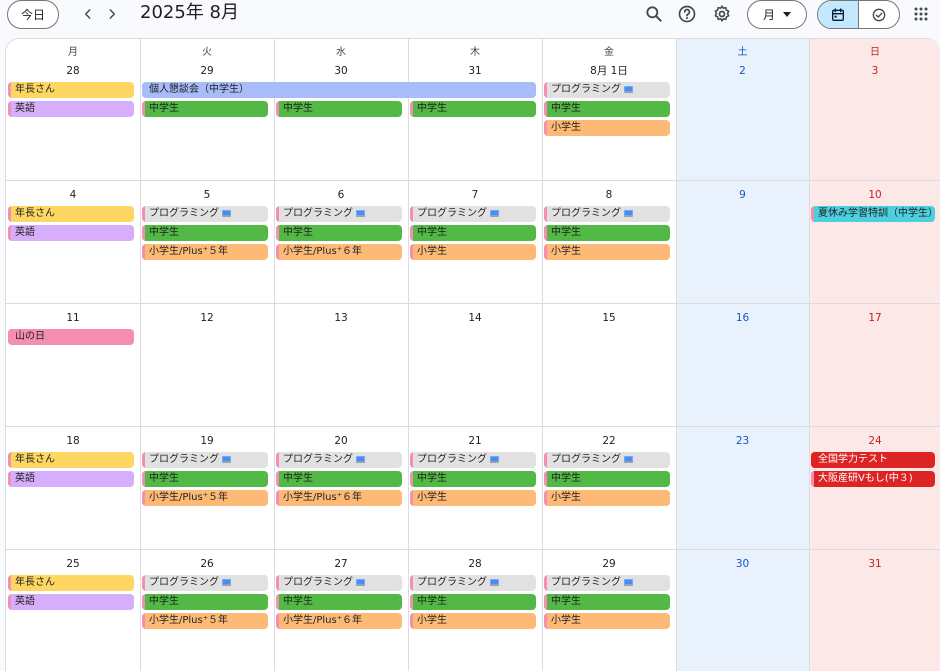  What do you see at coordinates (475, 318) in the screenshot?
I see `day-number: 14` at bounding box center [475, 318].